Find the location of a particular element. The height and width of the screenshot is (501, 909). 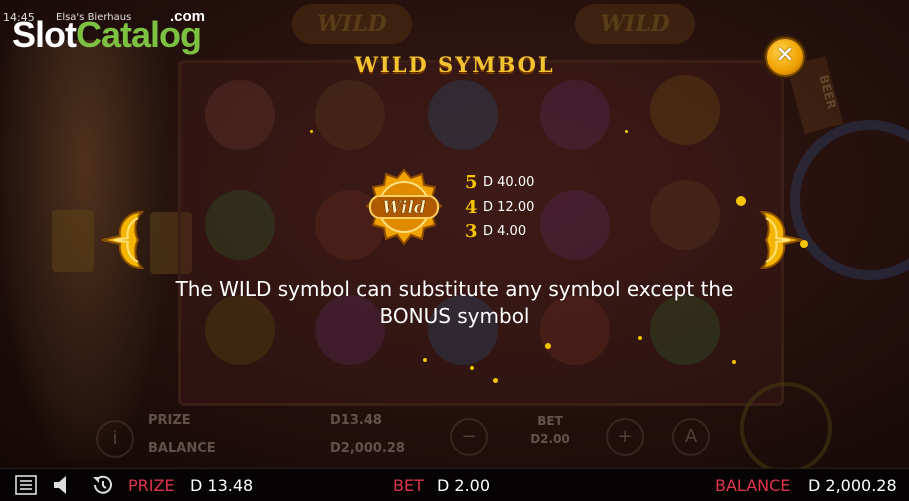

payout-row: 5 D 40.00 is located at coordinates (499, 184).